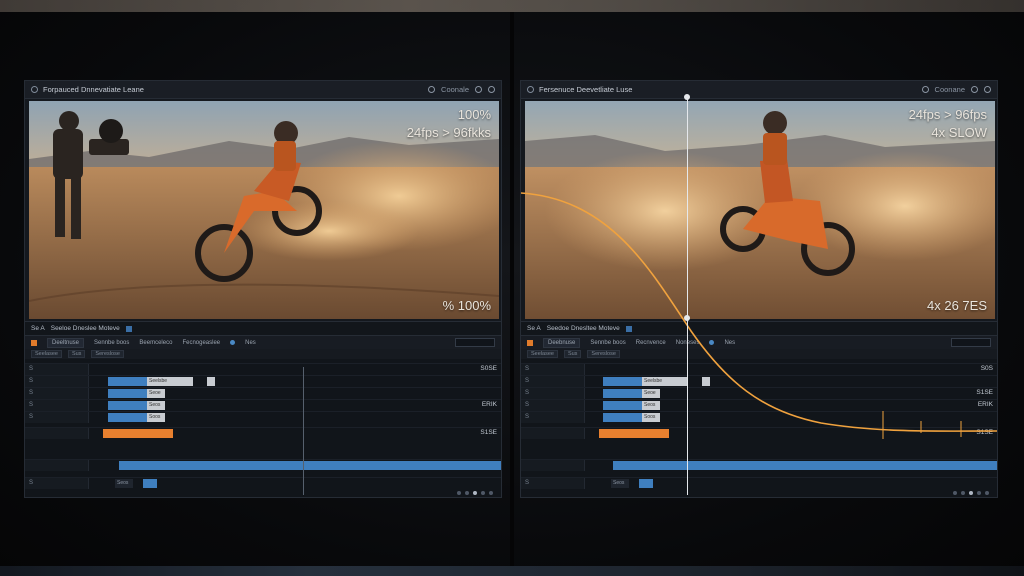  What do you see at coordinates (729, 343) in the screenshot?
I see `right-tool-4: Nes` at bounding box center [729, 343].